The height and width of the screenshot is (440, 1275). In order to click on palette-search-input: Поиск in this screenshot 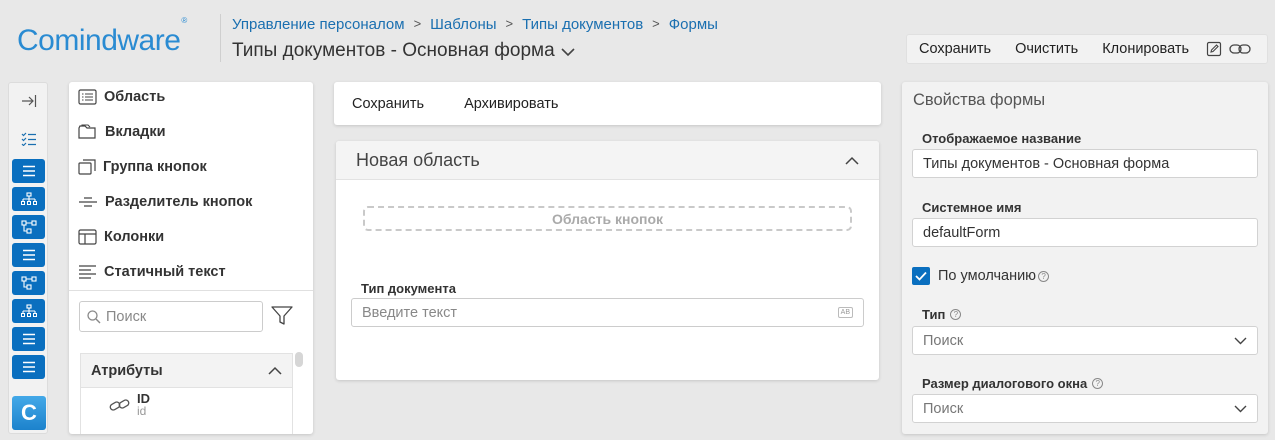, I will do `click(171, 316)`.